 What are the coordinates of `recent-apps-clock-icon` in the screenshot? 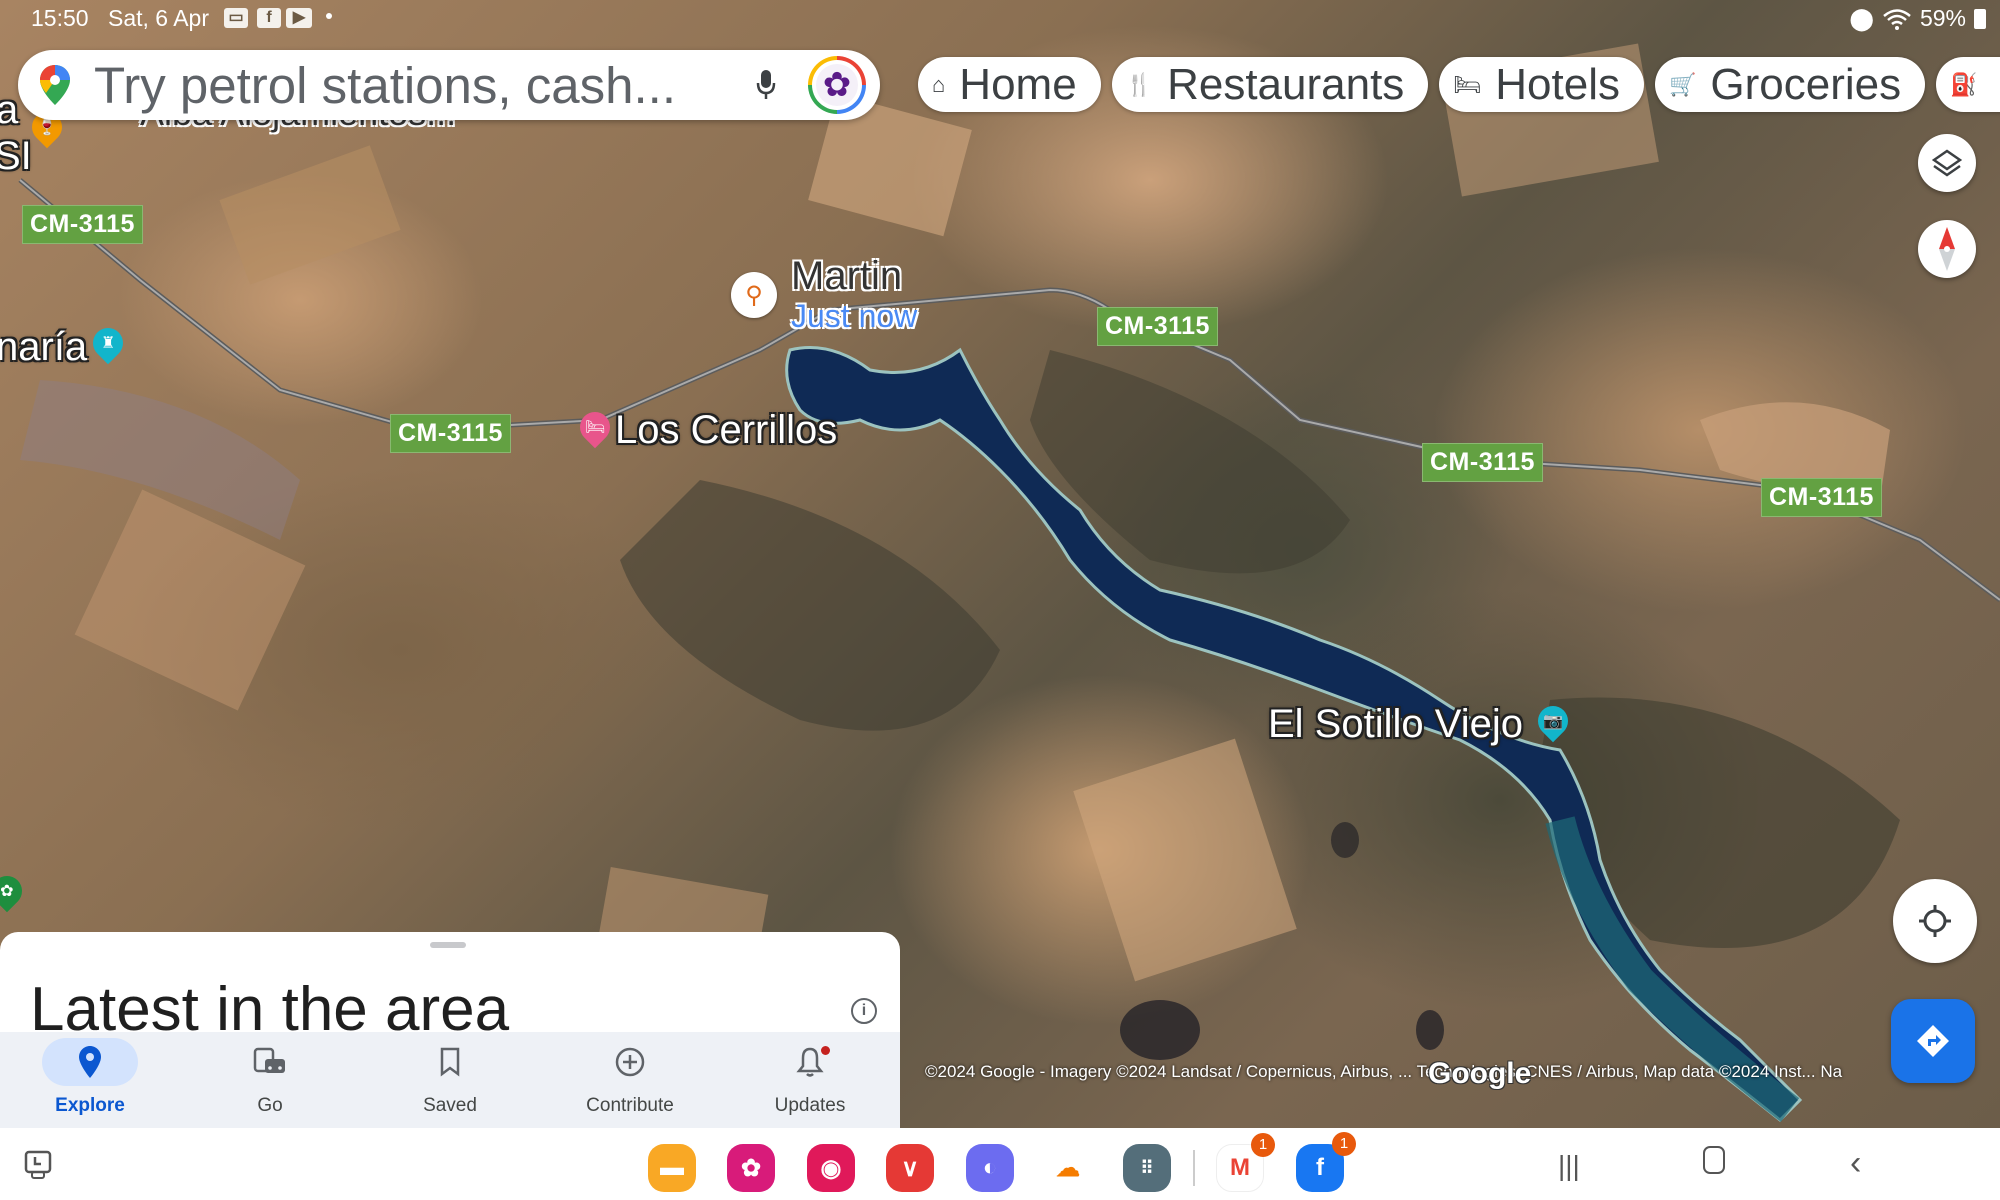 It's located at (38, 1165).